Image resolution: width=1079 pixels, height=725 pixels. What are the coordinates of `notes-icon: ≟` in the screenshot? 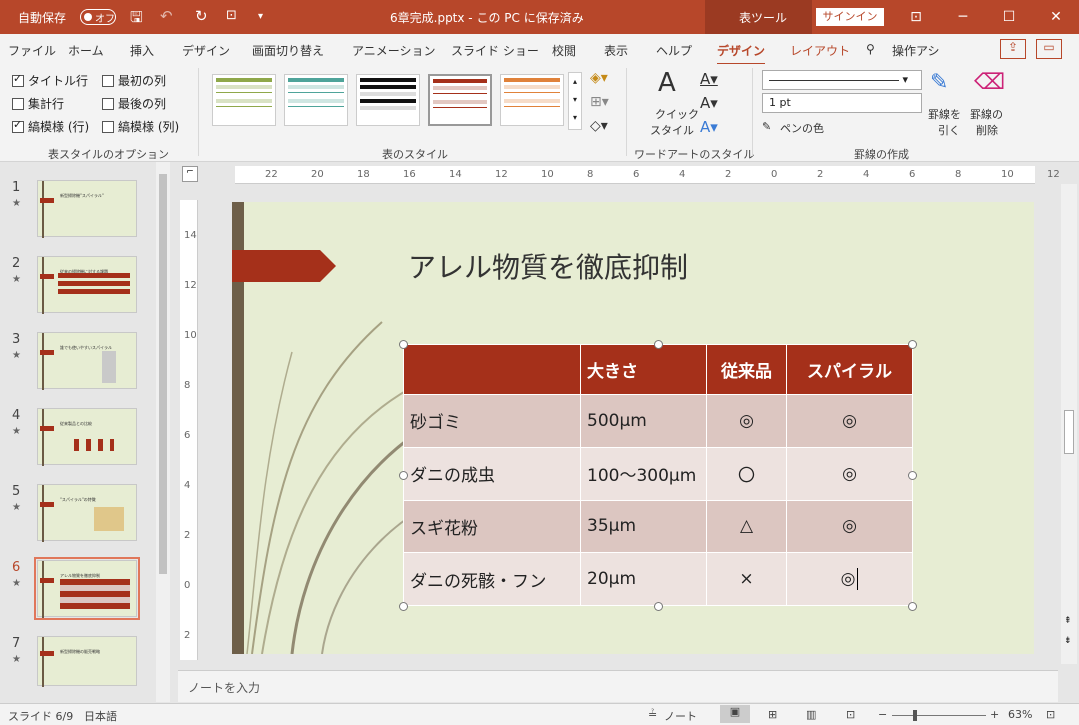 It's located at (652, 714).